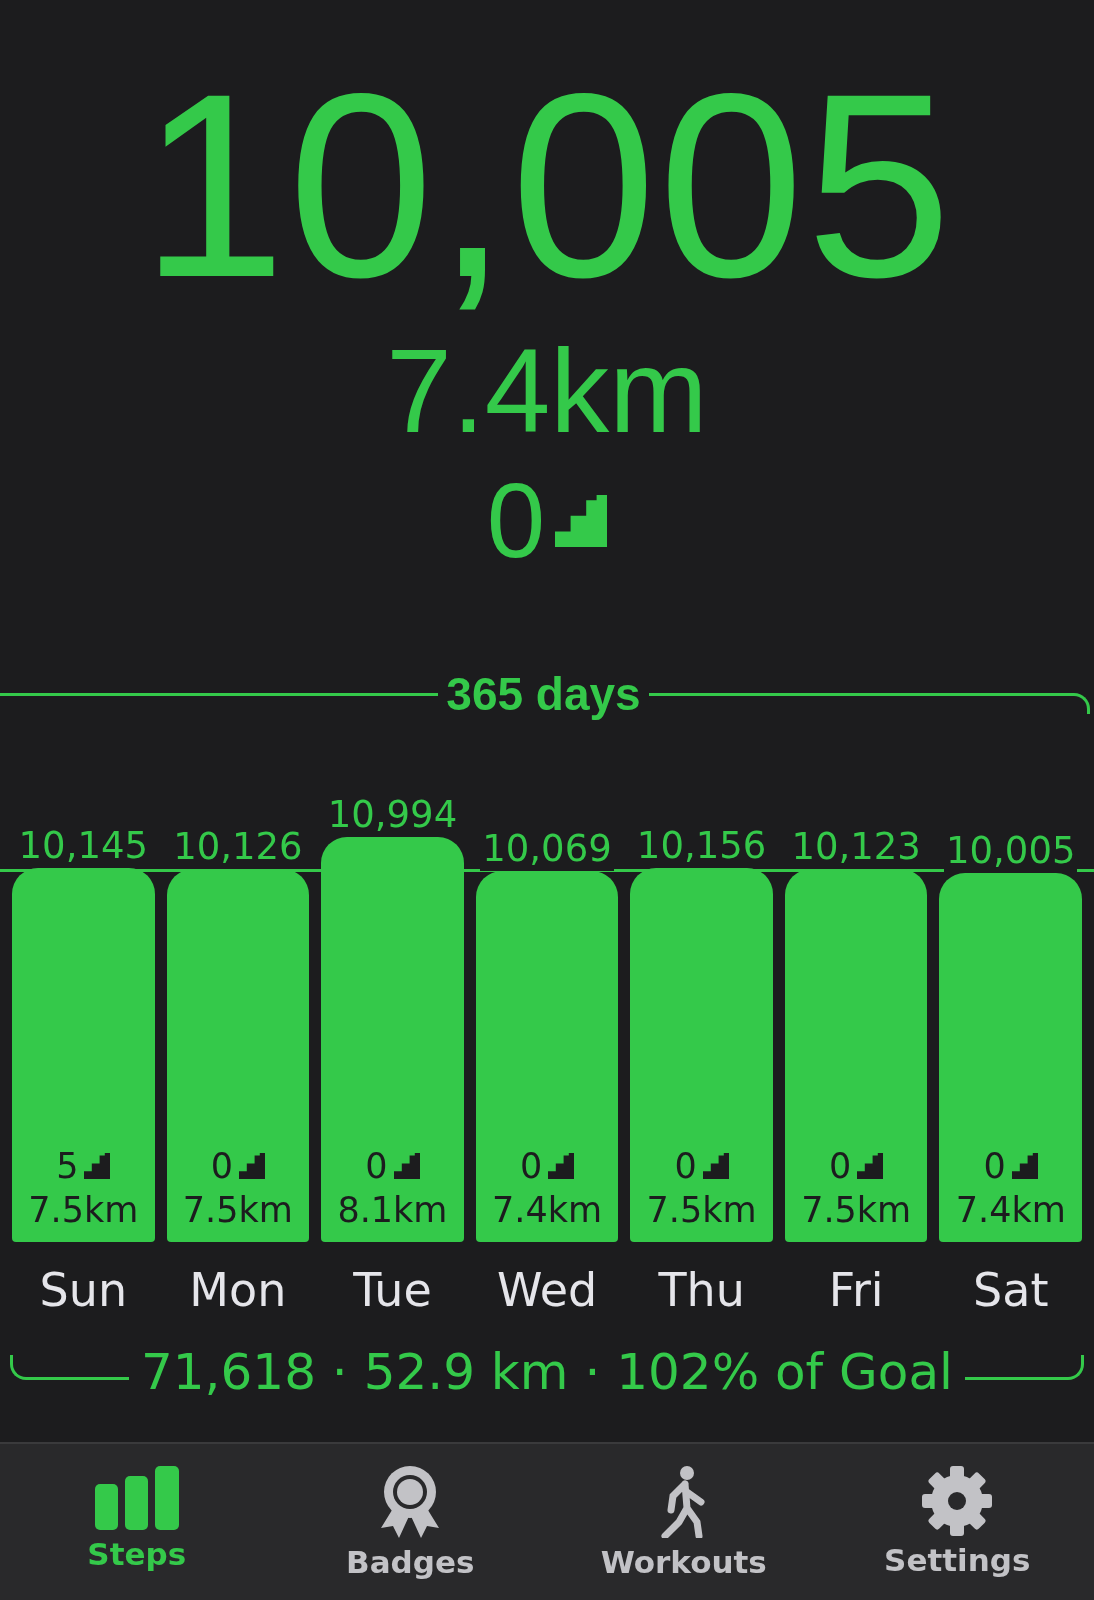 This screenshot has height=1600, width=1094. What do you see at coordinates (701, 1290) in the screenshot?
I see `day-label: Thu` at bounding box center [701, 1290].